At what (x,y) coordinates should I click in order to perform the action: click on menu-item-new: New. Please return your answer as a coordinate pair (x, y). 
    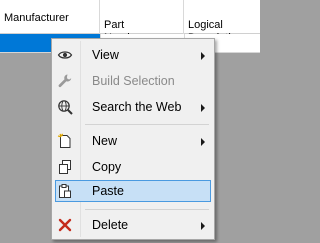
    Looking at the image, I should click on (133, 141).